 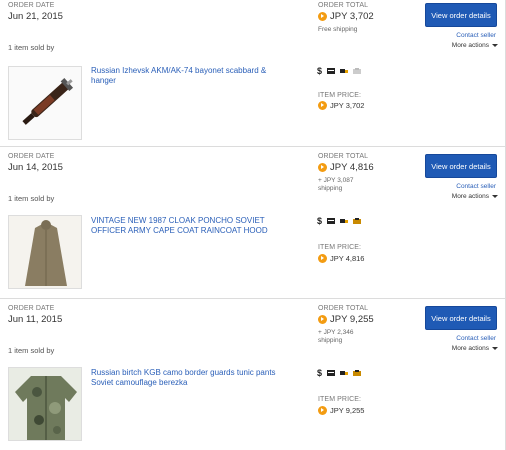 What do you see at coordinates (336, 336) in the screenshot?
I see `shipping-info: + JPY 2,346 shipping` at bounding box center [336, 336].